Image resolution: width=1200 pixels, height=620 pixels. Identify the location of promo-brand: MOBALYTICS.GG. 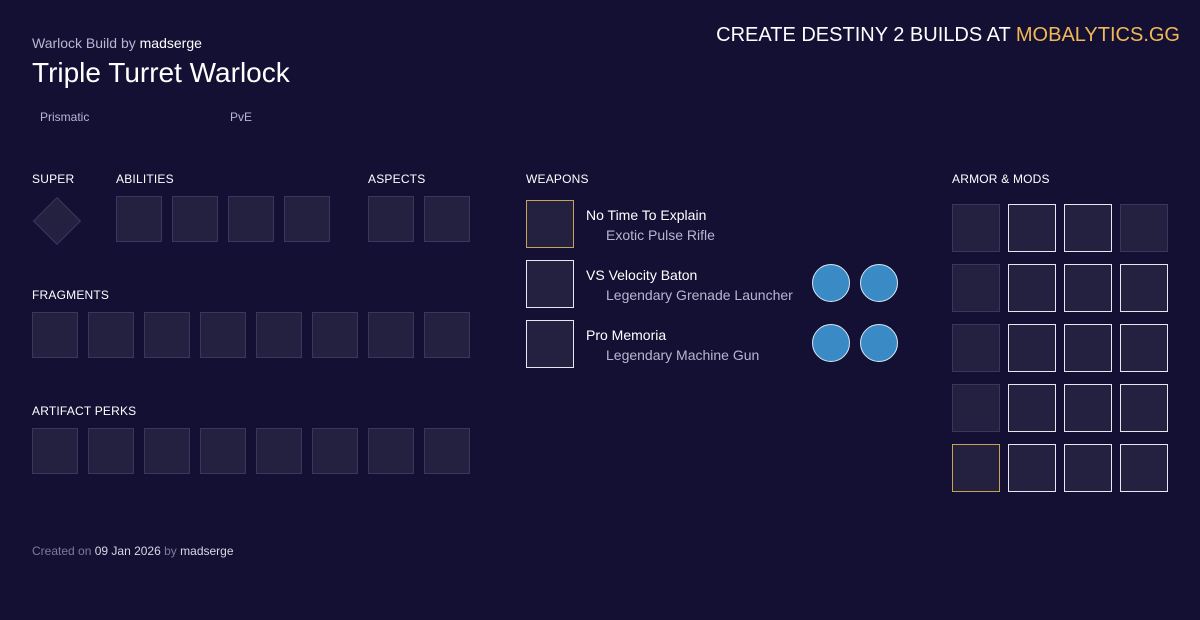
(1098, 35).